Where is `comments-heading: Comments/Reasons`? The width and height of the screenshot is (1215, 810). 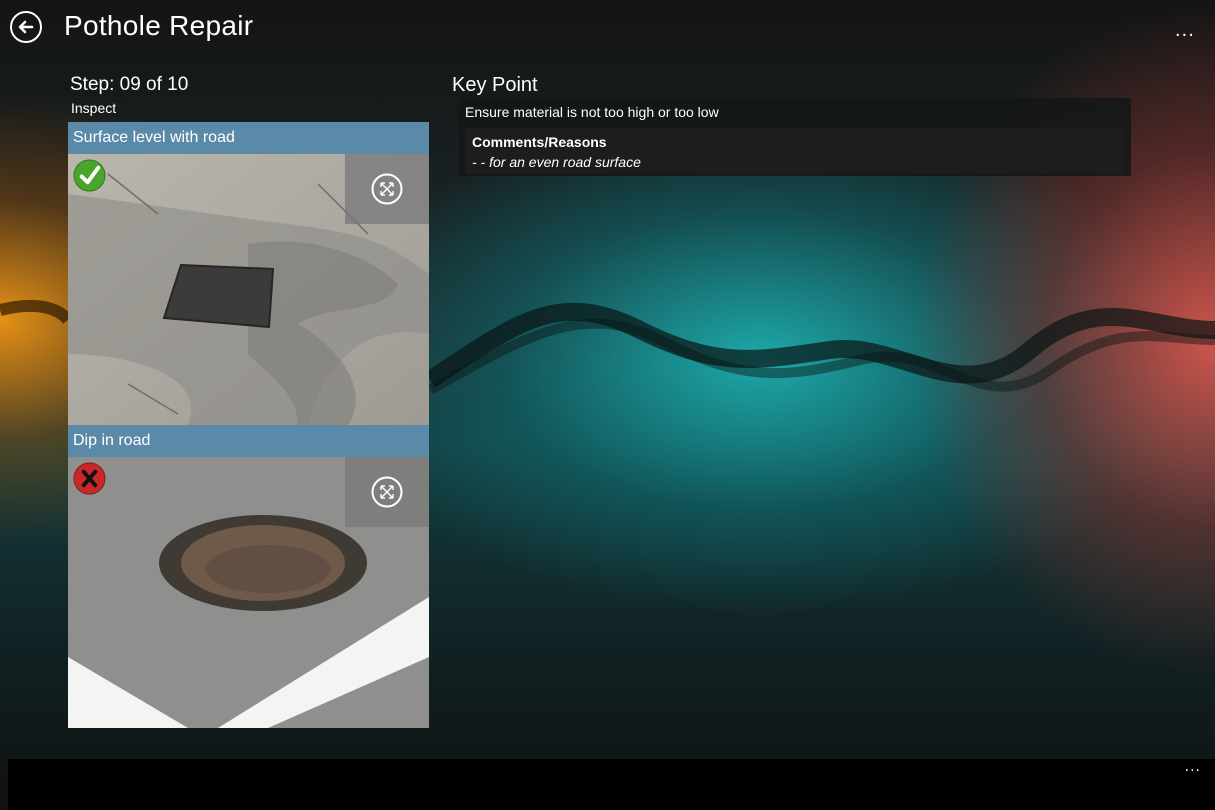 comments-heading: Comments/Reasons is located at coordinates (539, 142).